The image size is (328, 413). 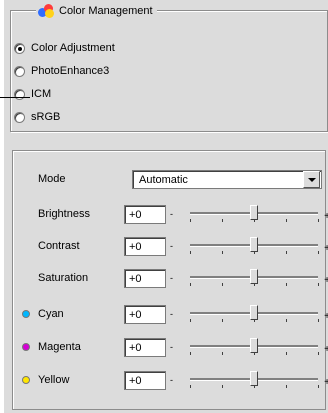 I want to click on radio-icm: ICM, so click(x=32, y=94).